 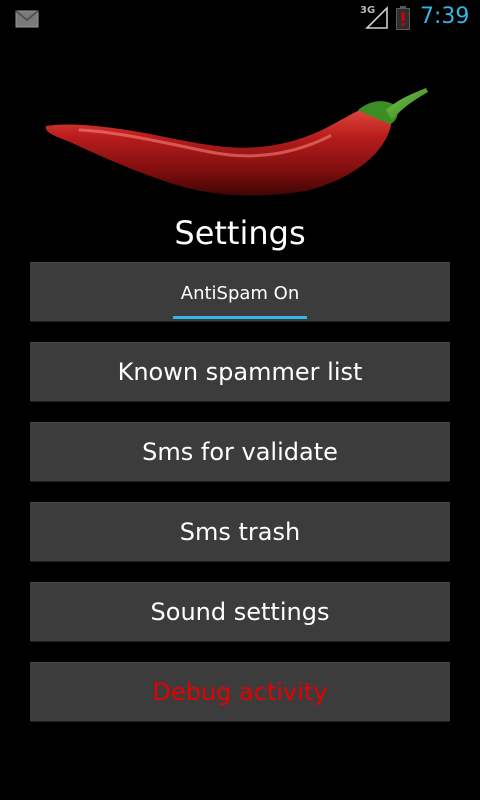 What do you see at coordinates (240, 317) in the screenshot?
I see `toggle-on-indicator` at bounding box center [240, 317].